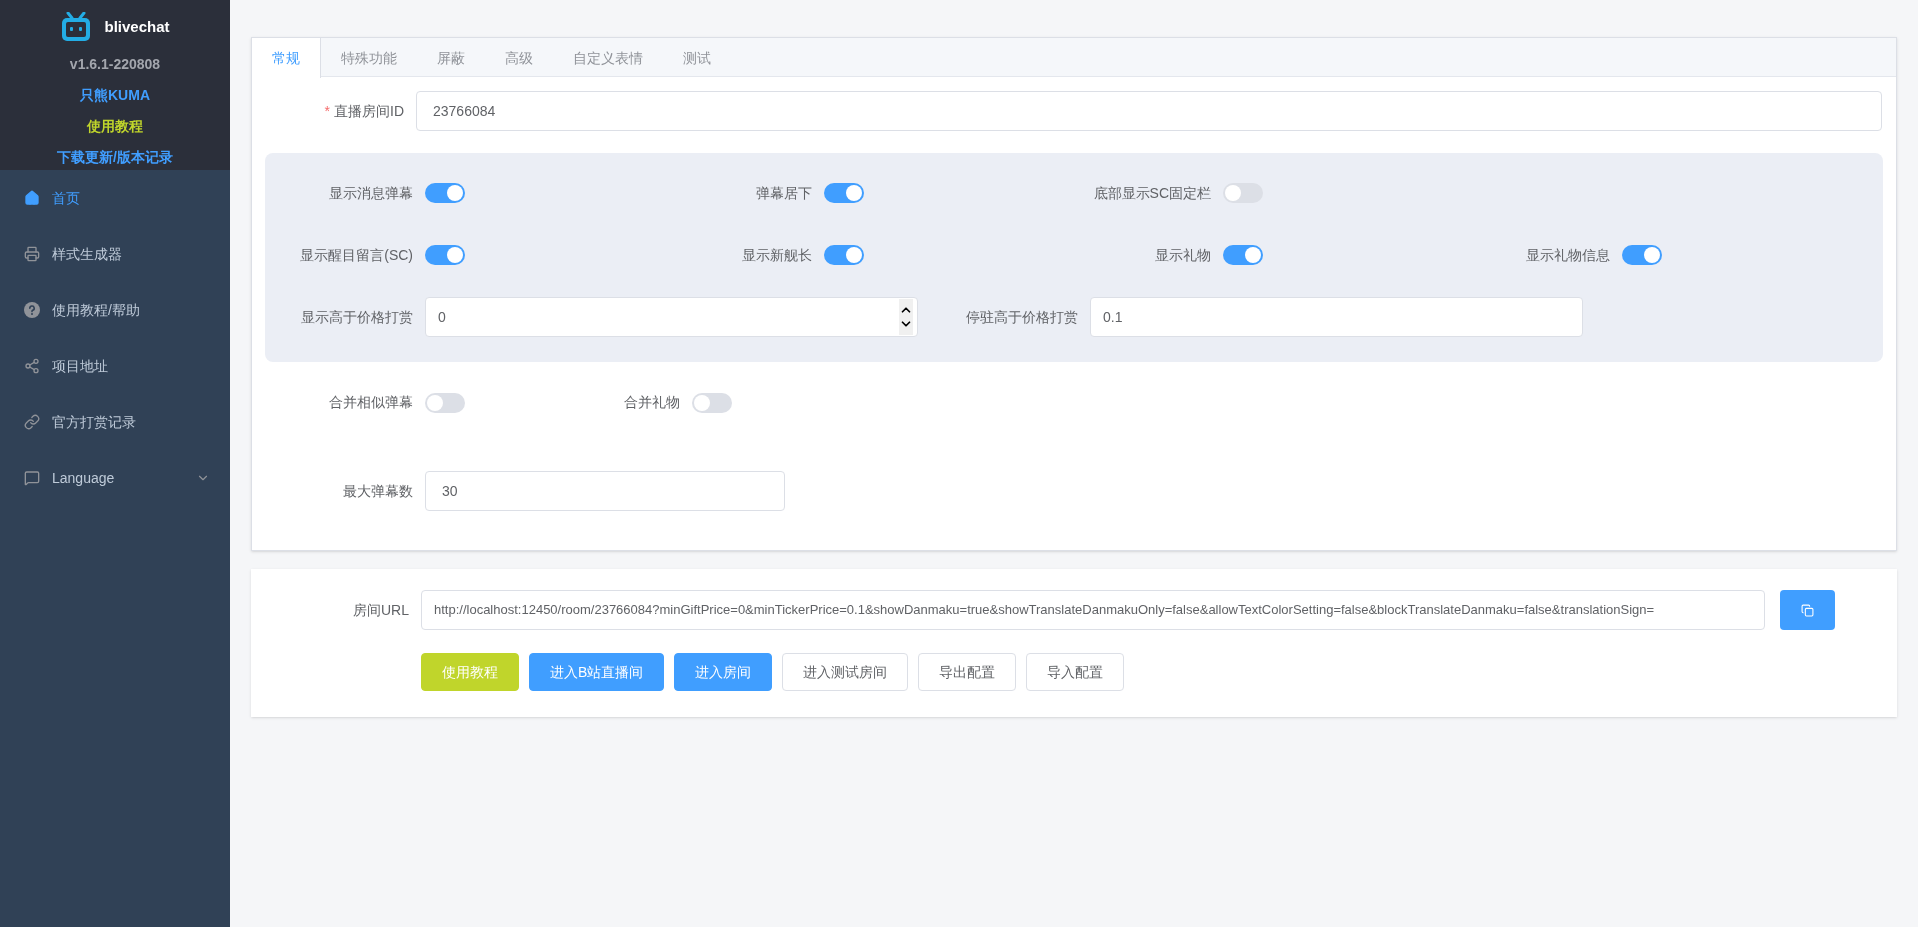 Image resolution: width=1918 pixels, height=927 pixels. What do you see at coordinates (137, 26) in the screenshot?
I see `brand-name: blivechat` at bounding box center [137, 26].